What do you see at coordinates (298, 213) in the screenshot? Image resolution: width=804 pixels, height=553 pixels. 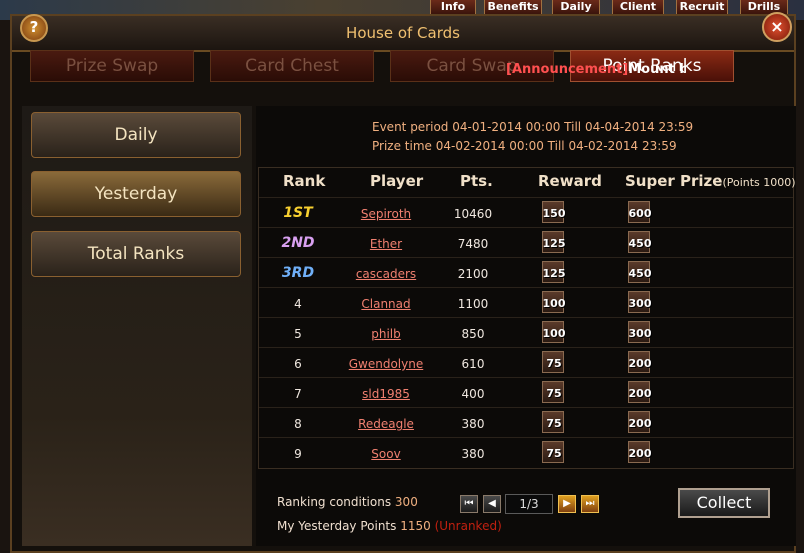 I see `rank-cell: 1ST` at bounding box center [298, 213].